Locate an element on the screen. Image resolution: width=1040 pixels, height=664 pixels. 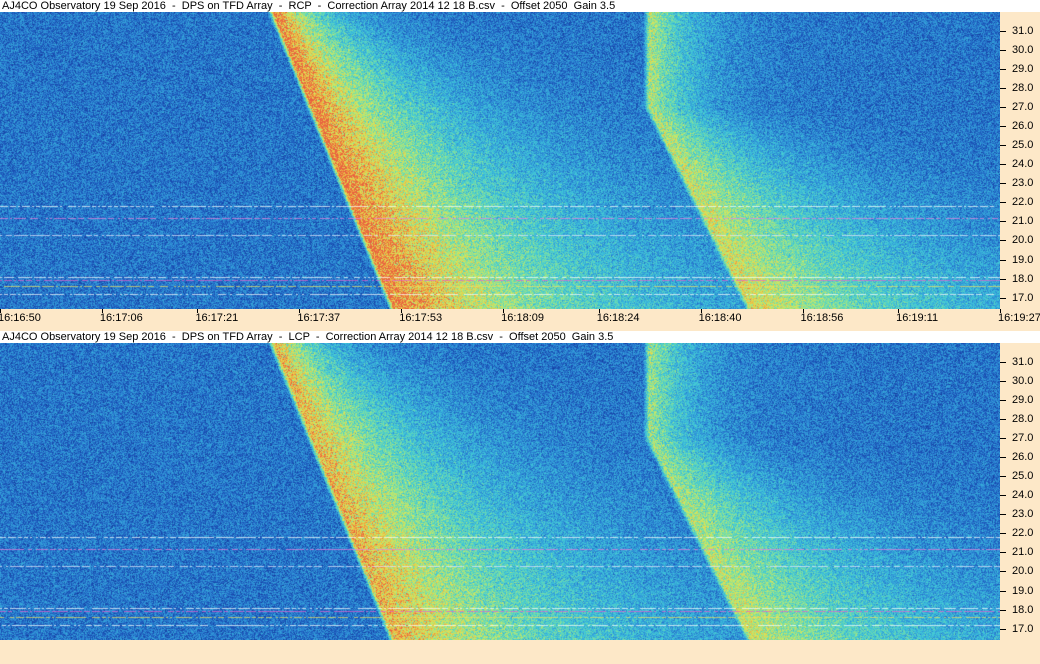
lcp-time-axis is located at coordinates (520, 652).